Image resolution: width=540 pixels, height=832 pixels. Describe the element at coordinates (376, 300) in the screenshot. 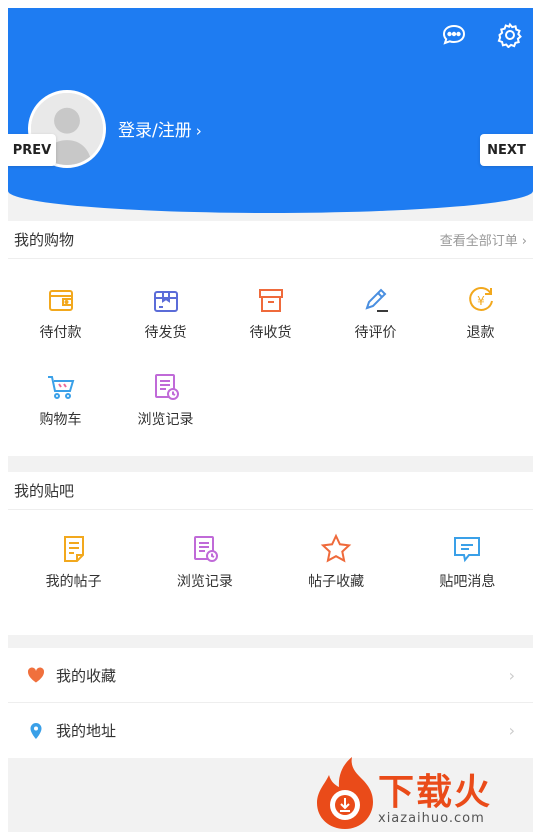

I see `pen-icon` at that location.